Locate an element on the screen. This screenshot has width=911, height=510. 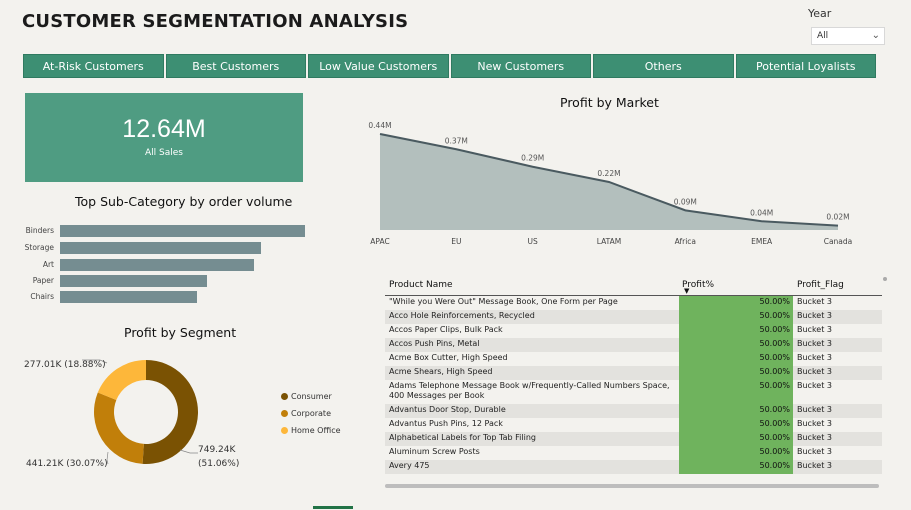
chevron-down-icon: ⌄ is located at coordinates (875, 35).